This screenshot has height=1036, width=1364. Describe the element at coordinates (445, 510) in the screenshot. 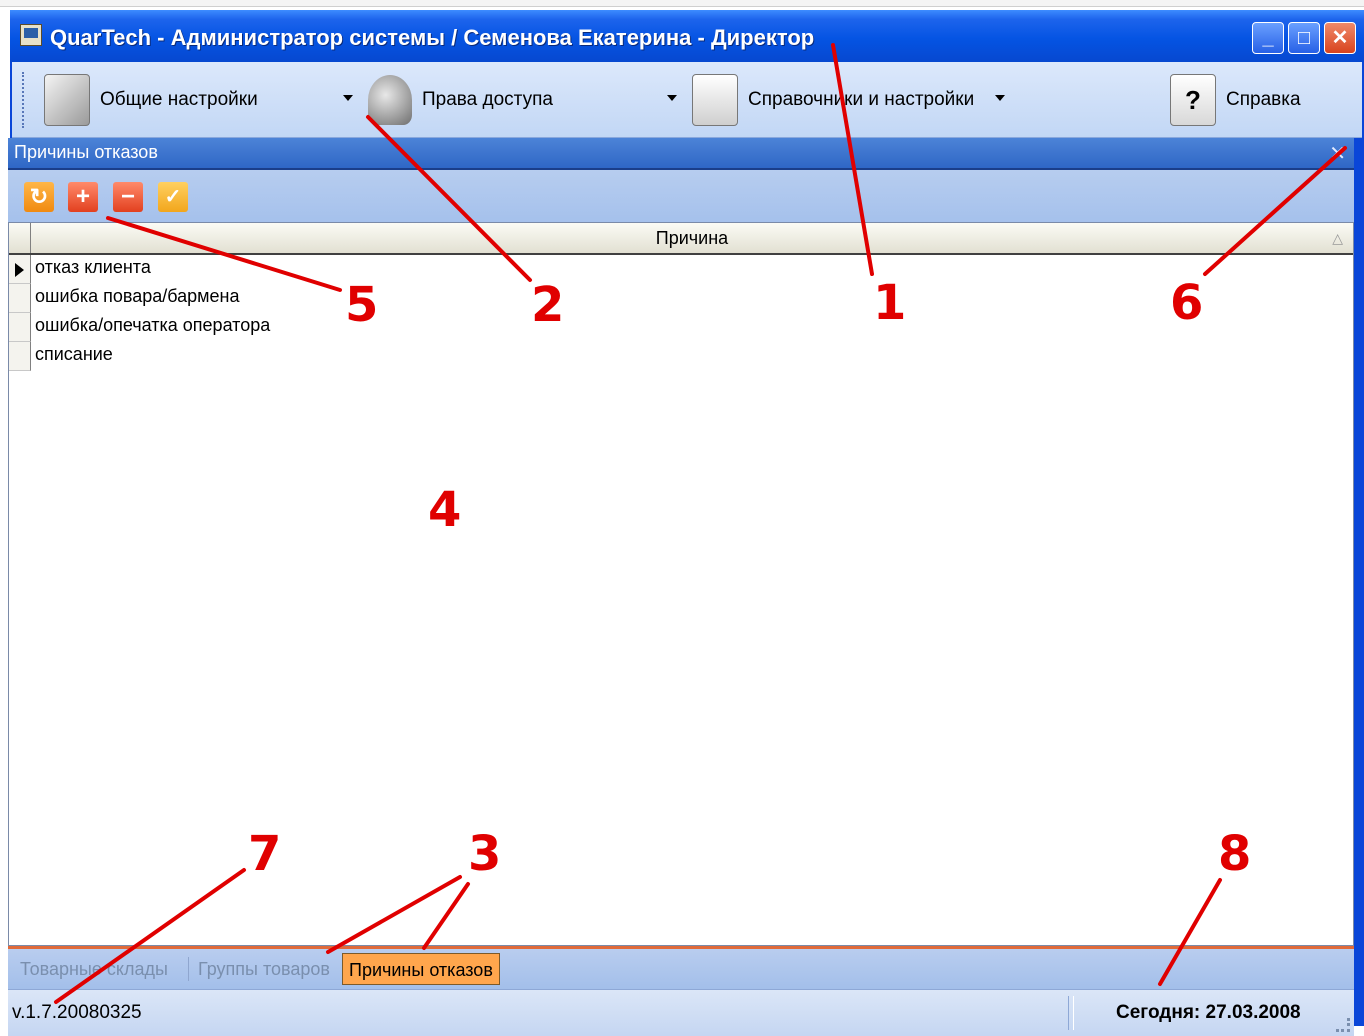

I see `annotation-label-4: 4` at that location.